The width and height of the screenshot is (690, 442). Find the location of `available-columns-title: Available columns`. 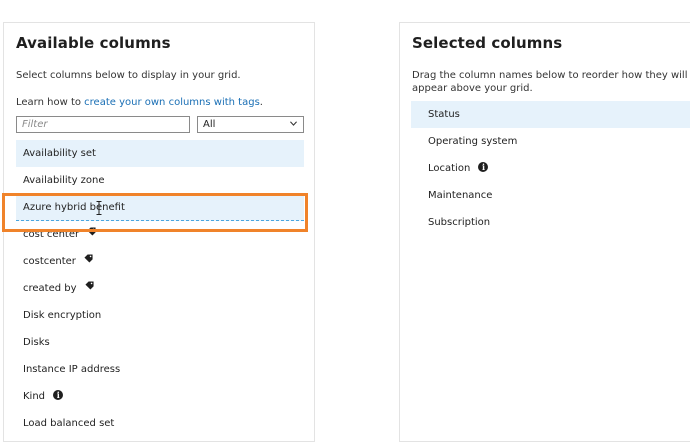

available-columns-title: Available columns is located at coordinates (93, 43).